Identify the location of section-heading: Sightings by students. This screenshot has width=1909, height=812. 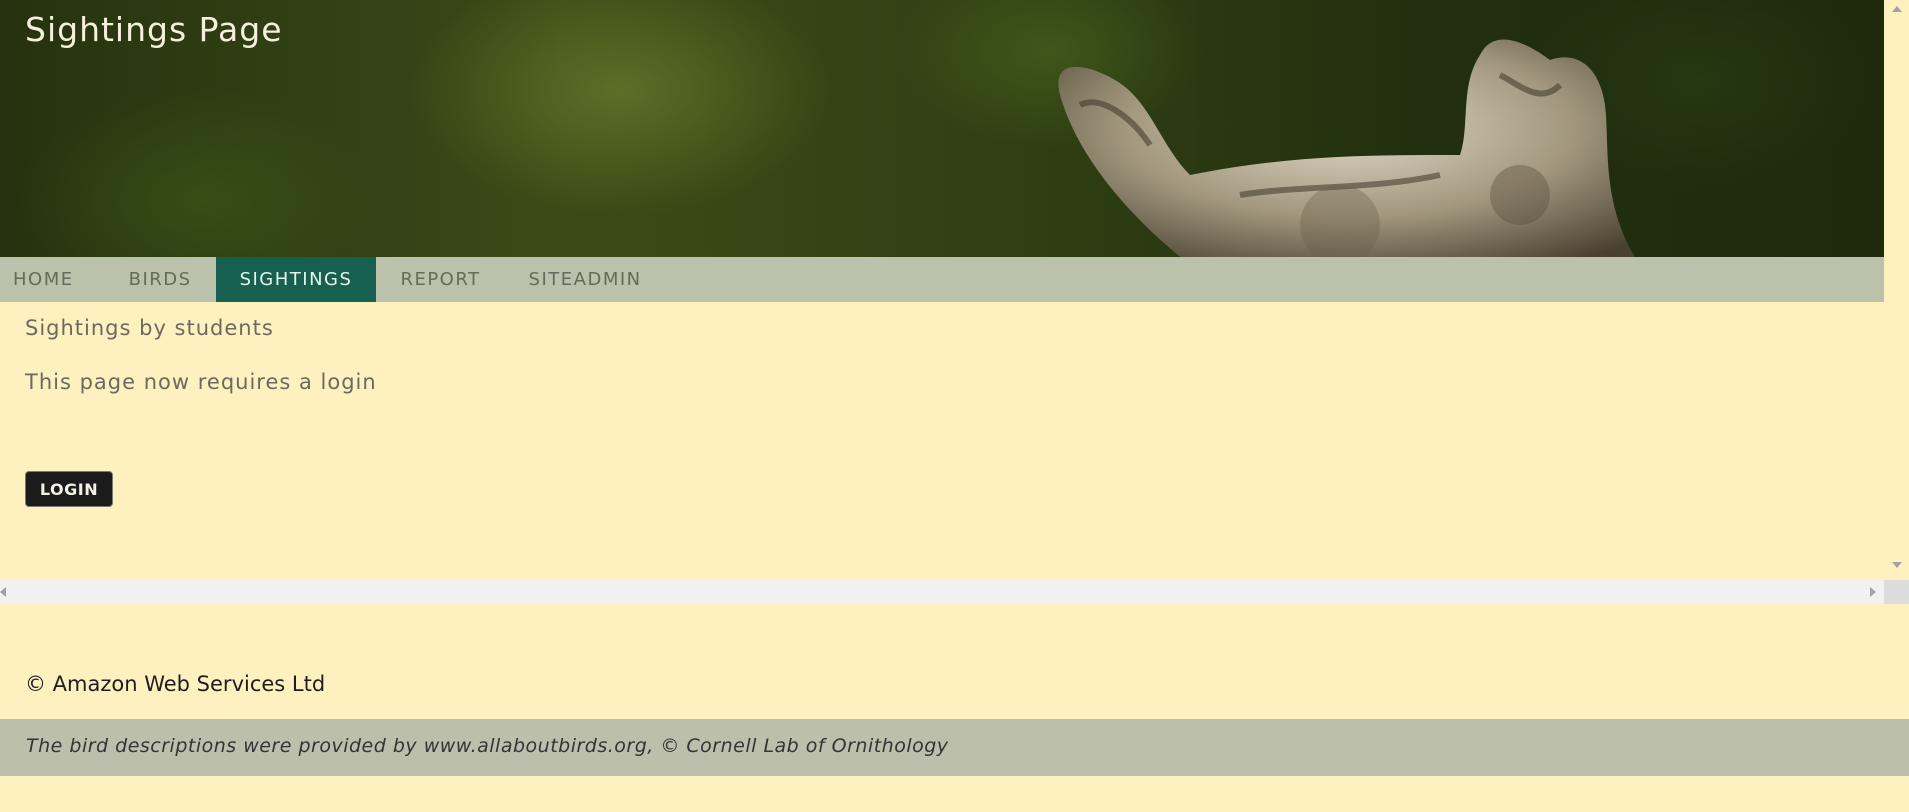
(149, 328).